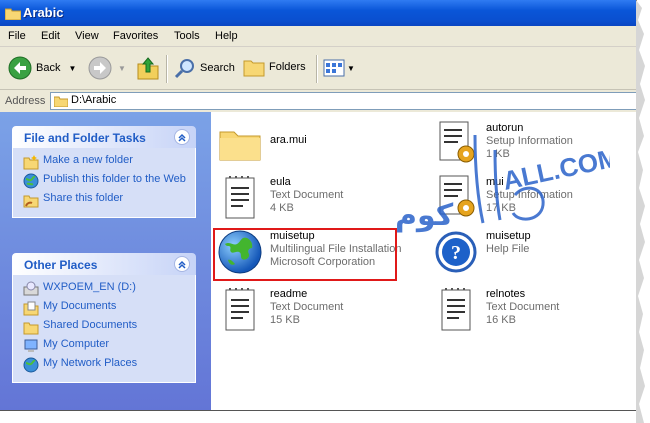  What do you see at coordinates (508, 236) in the screenshot?
I see `file-name: muisetup` at bounding box center [508, 236].